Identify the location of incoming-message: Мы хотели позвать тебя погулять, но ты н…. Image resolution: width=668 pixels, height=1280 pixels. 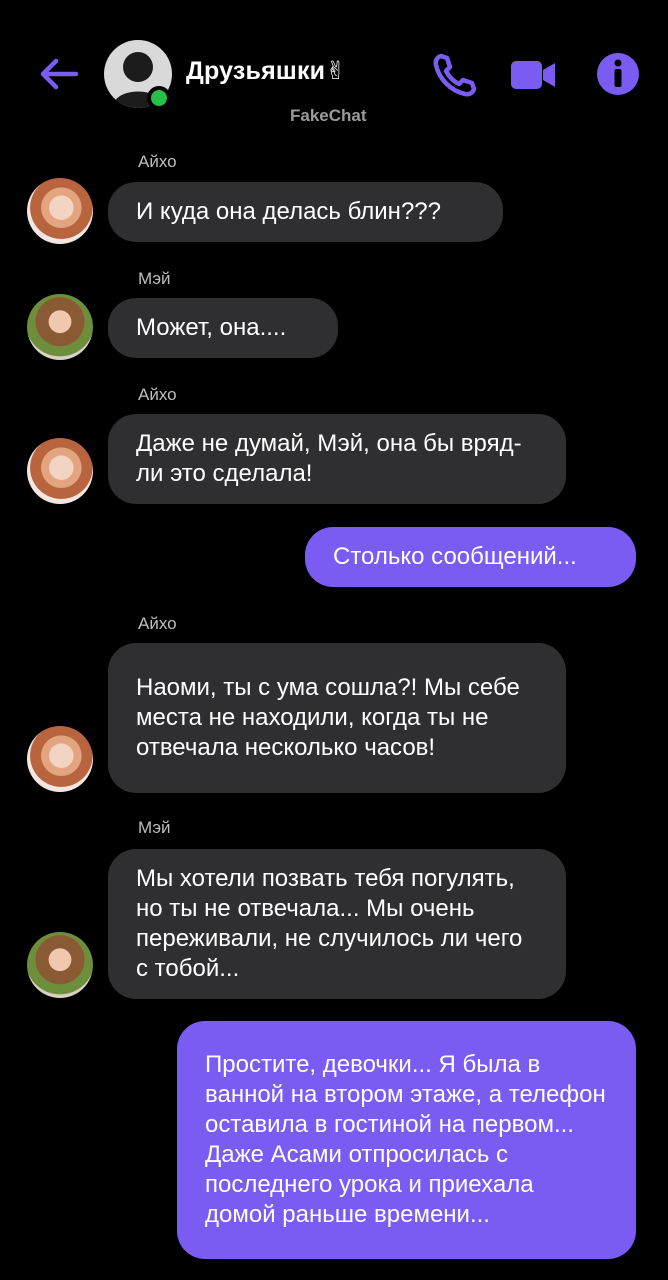
(337, 924).